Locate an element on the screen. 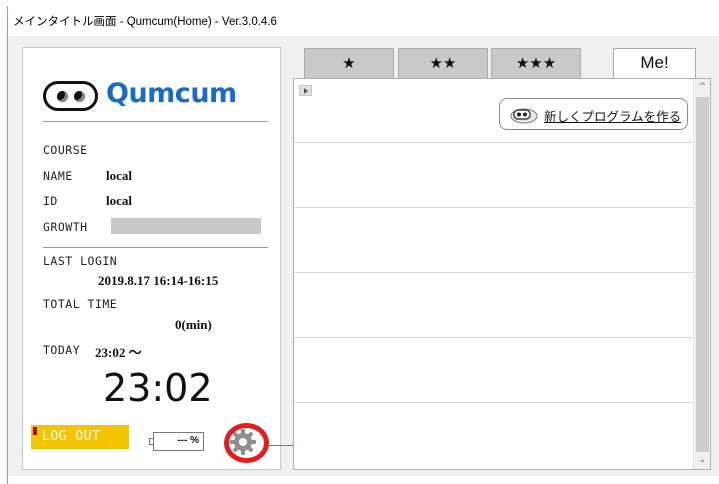 The height and width of the screenshot is (484, 719). name-label: NAME is located at coordinates (58, 176).